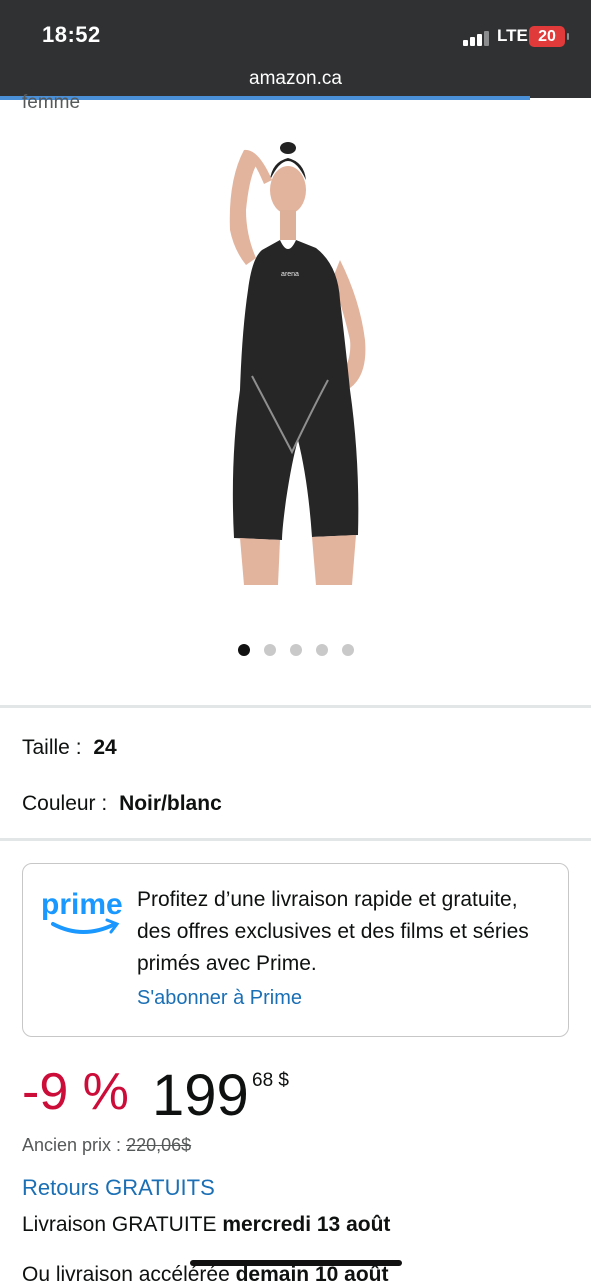 The height and width of the screenshot is (1287, 591). Describe the element at coordinates (296, 1263) in the screenshot. I see `home-indicator` at that location.